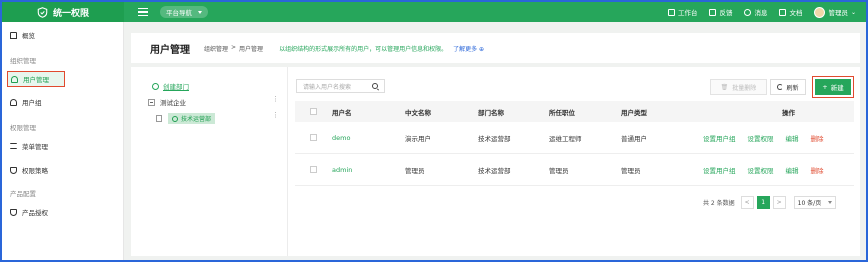  I want to click on pagination: 共 2 条数据 < 1 > 10 条/页, so click(769, 202).